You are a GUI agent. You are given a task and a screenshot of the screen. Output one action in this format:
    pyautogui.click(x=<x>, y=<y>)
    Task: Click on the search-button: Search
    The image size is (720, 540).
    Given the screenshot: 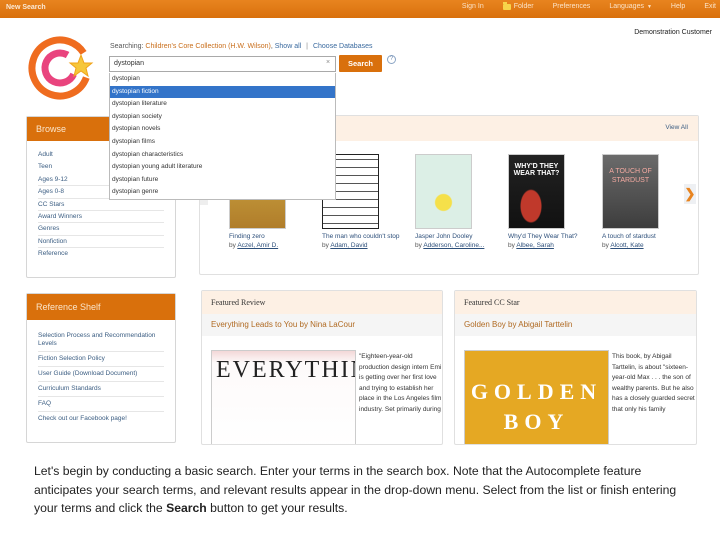 What is the action you would take?
    pyautogui.click(x=360, y=63)
    